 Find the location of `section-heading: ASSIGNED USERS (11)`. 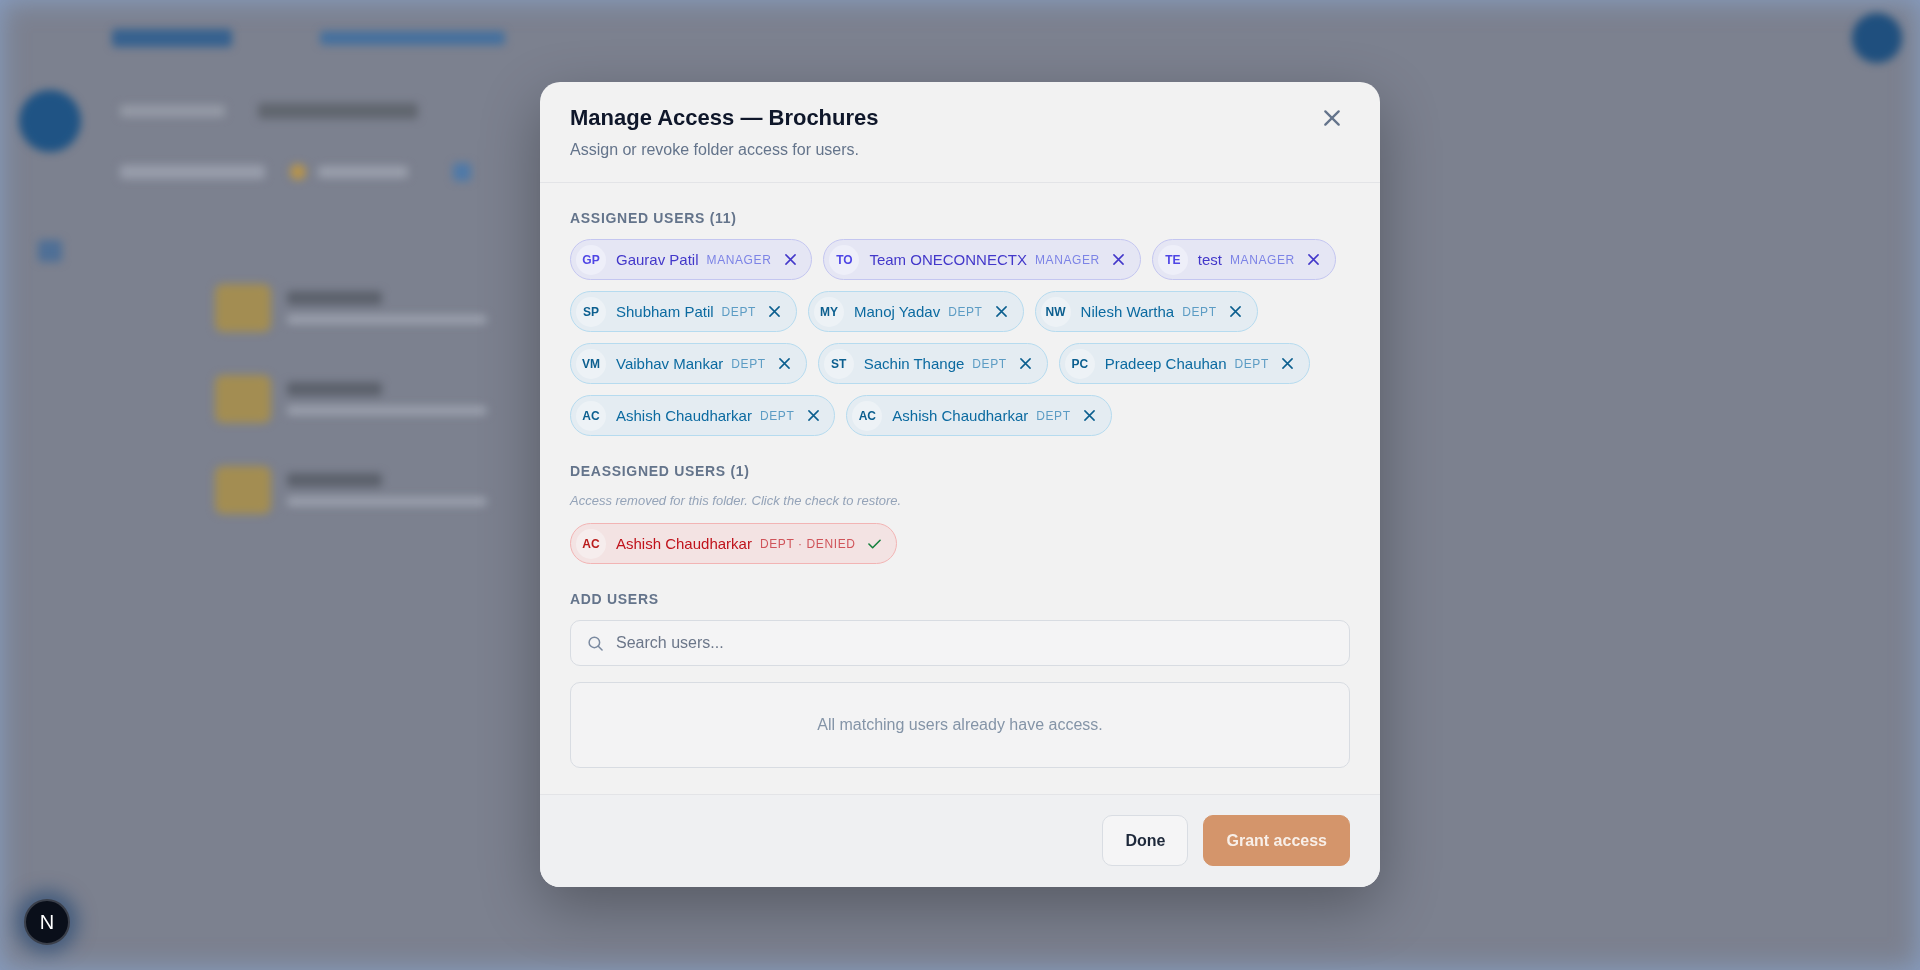

section-heading: ASSIGNED USERS (11) is located at coordinates (654, 218).